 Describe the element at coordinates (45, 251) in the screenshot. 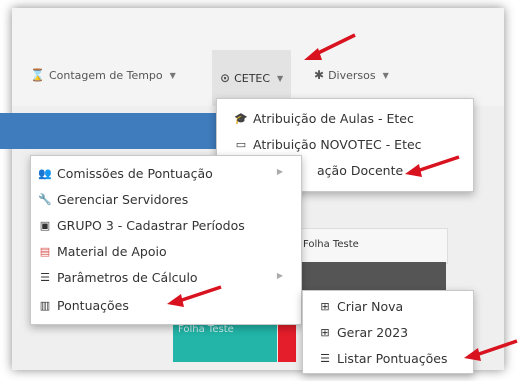

I see `pdf-file-icon: ▤` at that location.